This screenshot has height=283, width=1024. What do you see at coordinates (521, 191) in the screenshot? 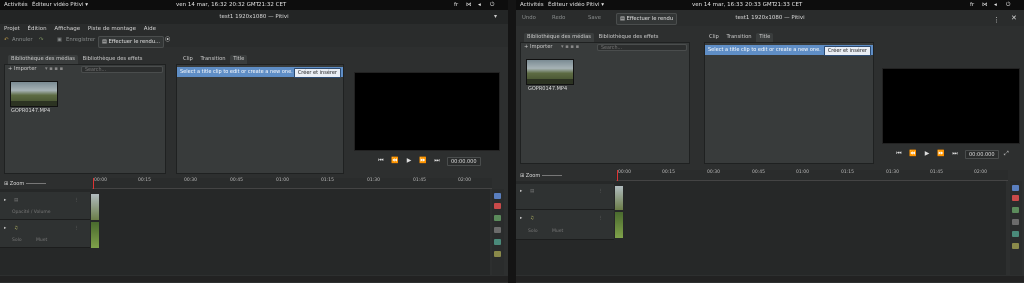
I see `layer-expander-icon-right: ▸` at bounding box center [521, 191].